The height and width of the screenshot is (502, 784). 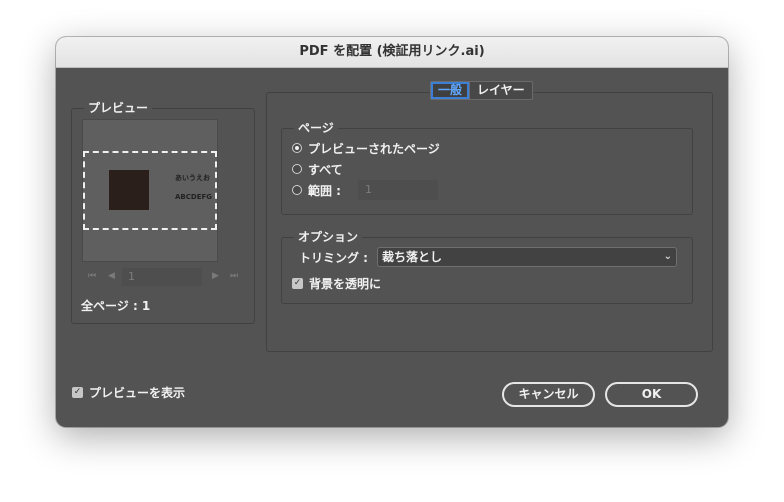 I want to click on preview-thumbnail: あいうえお ABCDEFG, so click(x=150, y=190).